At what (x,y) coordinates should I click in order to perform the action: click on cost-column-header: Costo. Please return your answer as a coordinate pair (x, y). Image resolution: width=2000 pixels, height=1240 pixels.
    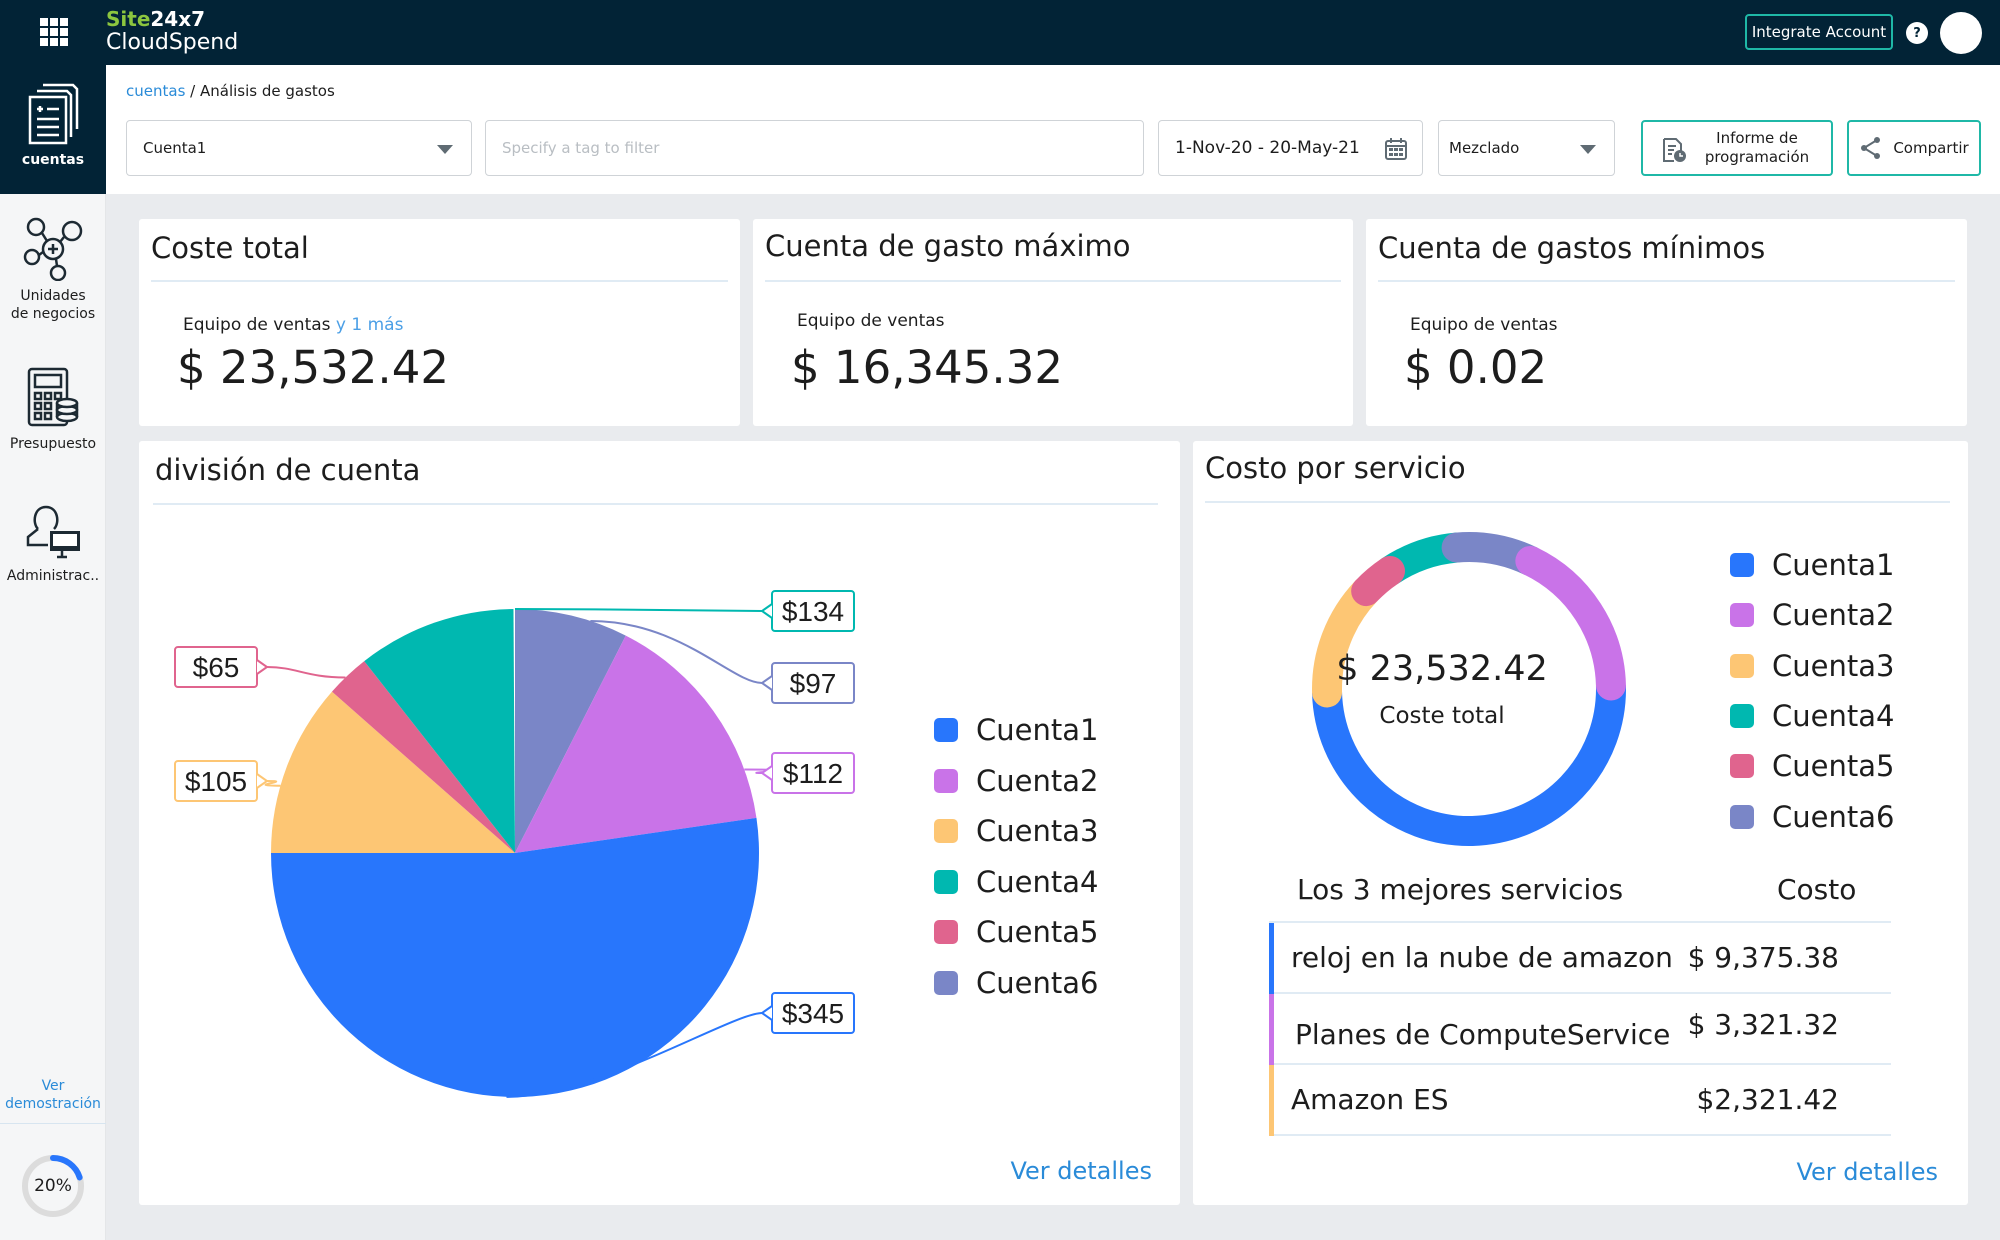
    Looking at the image, I should click on (1817, 889).